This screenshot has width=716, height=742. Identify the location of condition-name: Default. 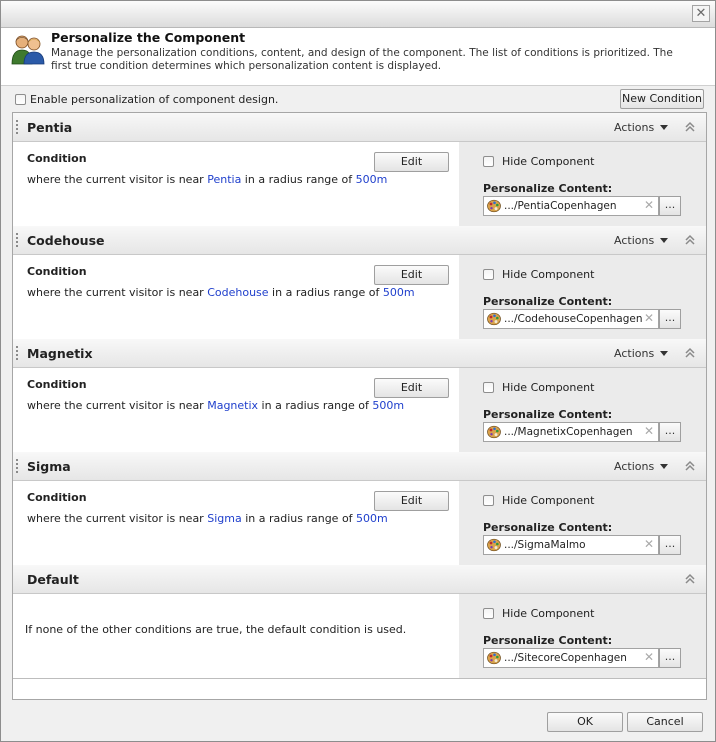
(53, 579).